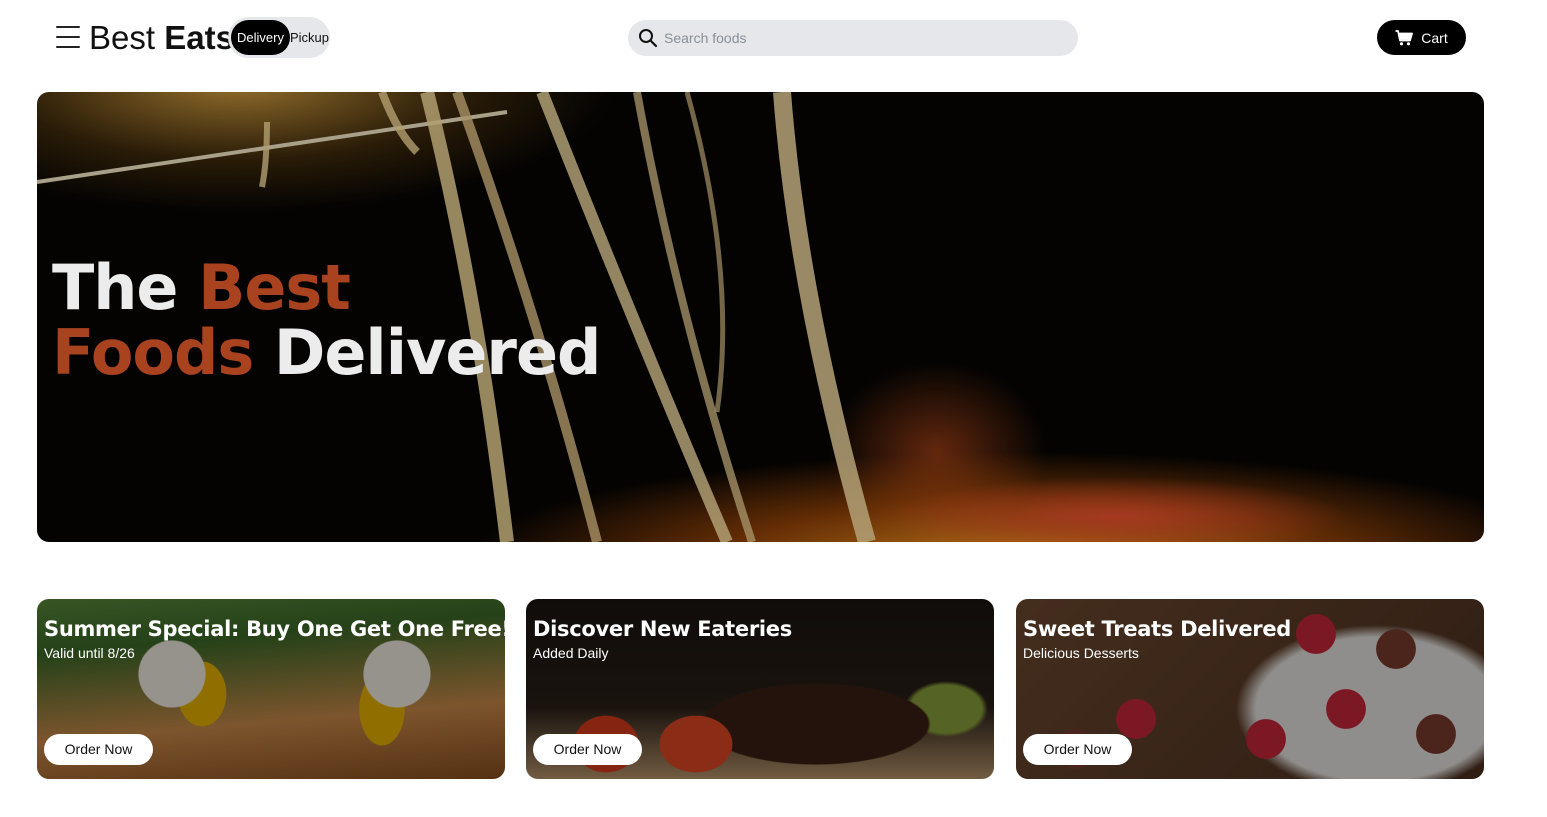  What do you see at coordinates (153, 352) in the screenshot?
I see `hero-word-foods: Foods` at bounding box center [153, 352].